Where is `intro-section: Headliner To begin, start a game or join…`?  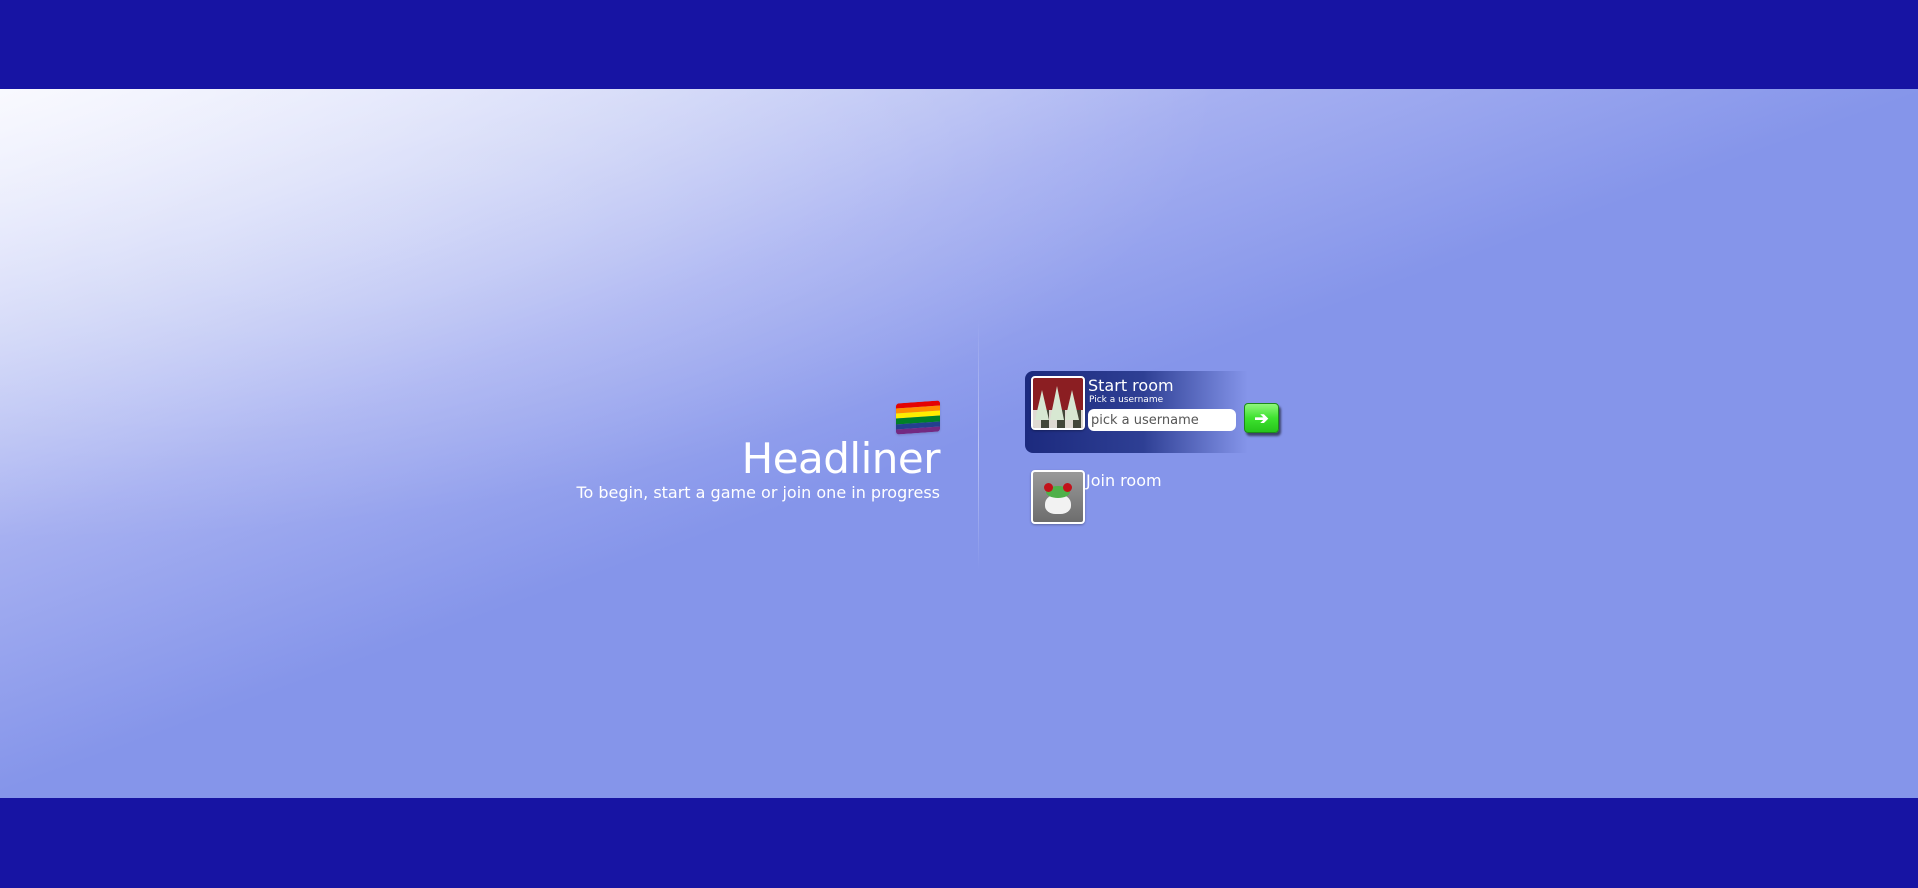 intro-section: Headliner To begin, start a game or join… is located at coordinates (758, 451).